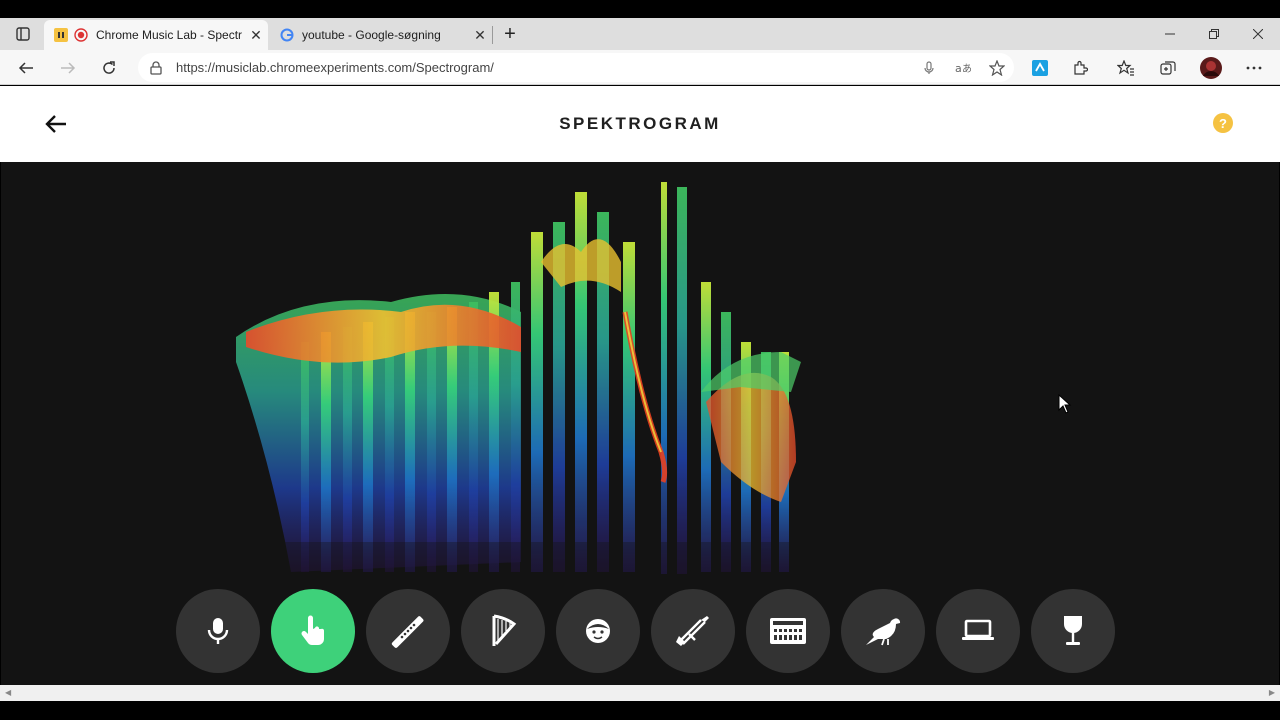 This screenshot has width=1280, height=720. What do you see at coordinates (23, 34) in the screenshot?
I see `tab-actions-icon` at bounding box center [23, 34].